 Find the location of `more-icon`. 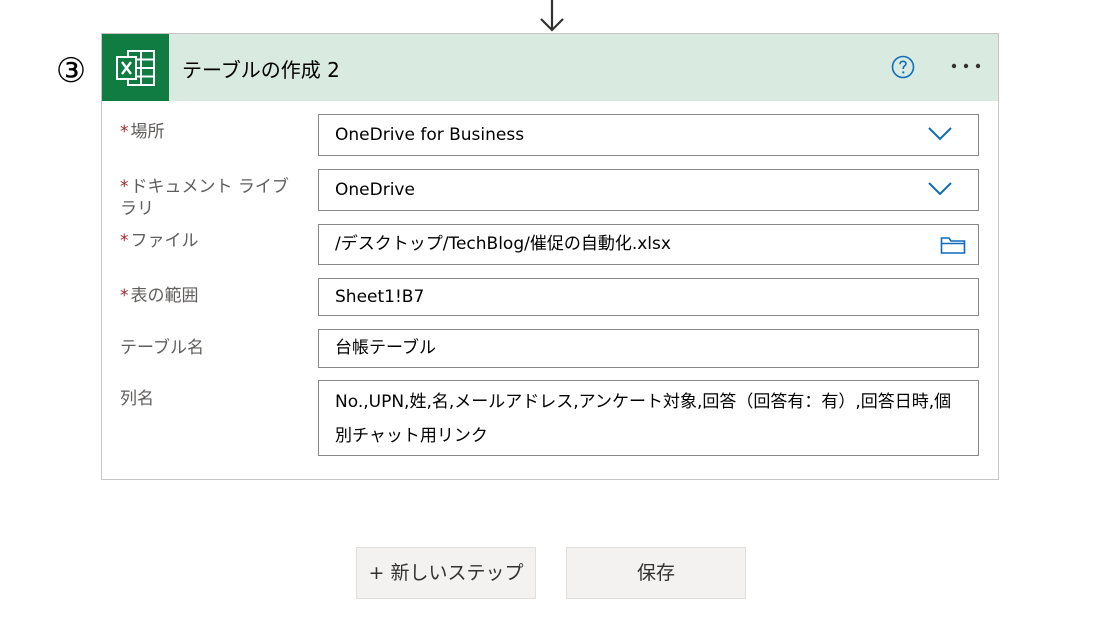

more-icon is located at coordinates (967, 66).